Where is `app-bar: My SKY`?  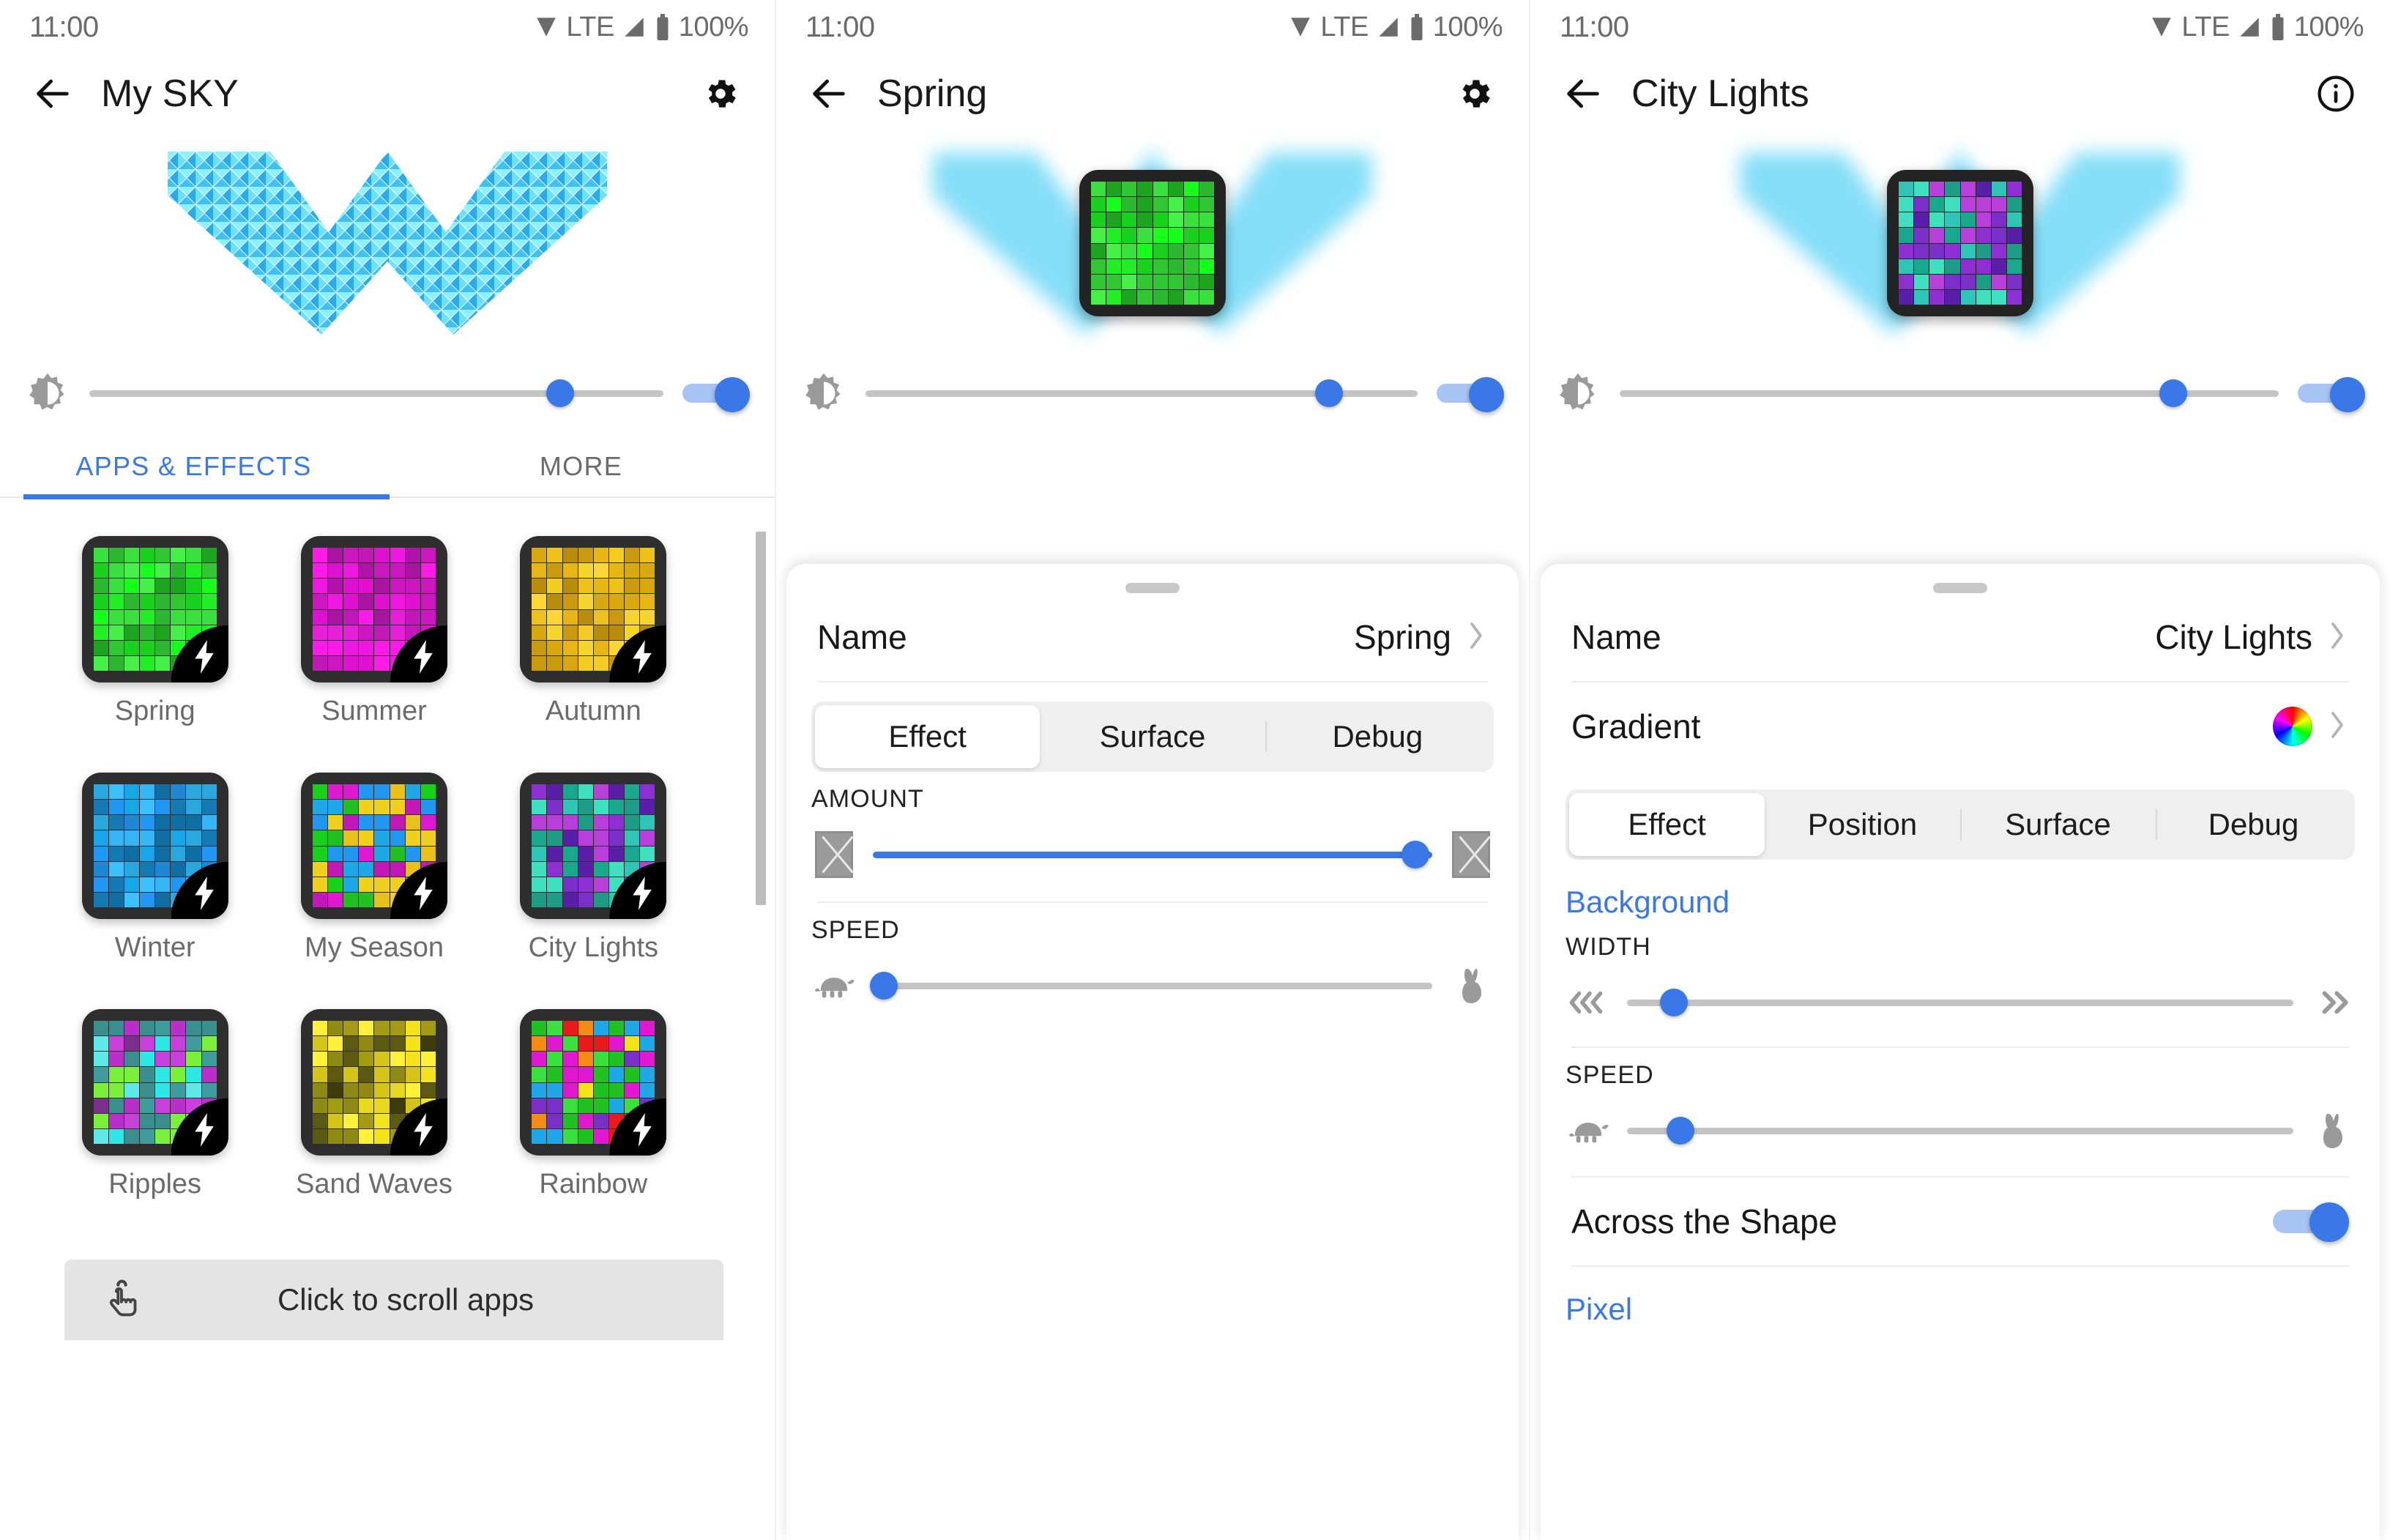
app-bar: My SKY is located at coordinates (387, 93).